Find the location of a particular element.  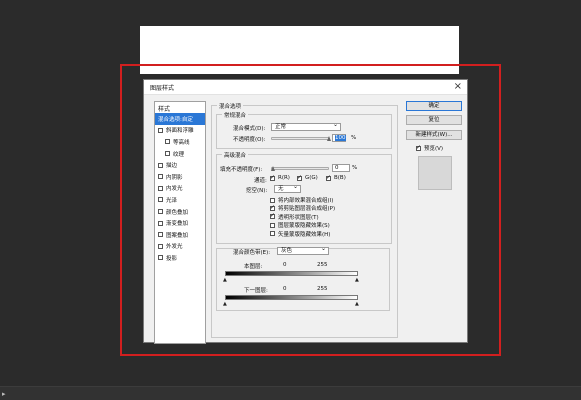

underlying-layer-white-handle: ▲ is located at coordinates (357, 304).